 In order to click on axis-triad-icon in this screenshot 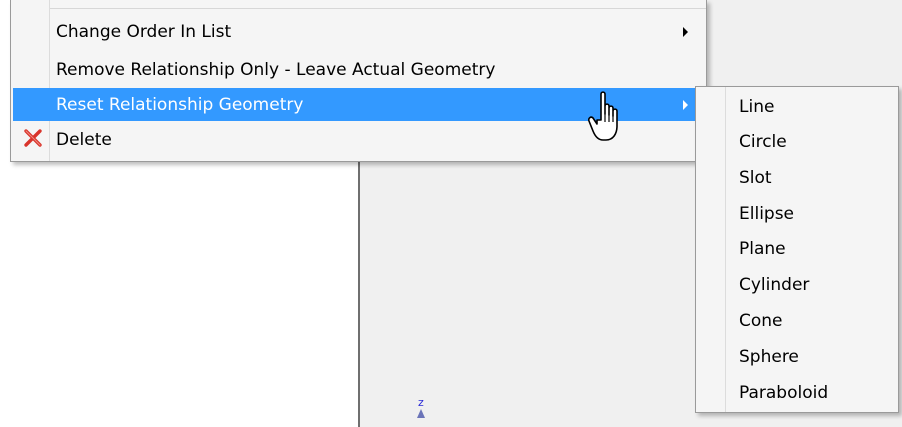, I will do `click(421, 413)`.